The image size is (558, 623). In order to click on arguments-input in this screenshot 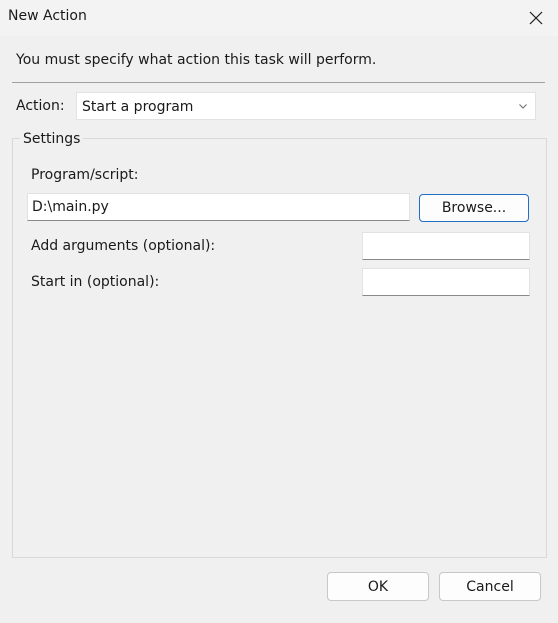, I will do `click(446, 246)`.